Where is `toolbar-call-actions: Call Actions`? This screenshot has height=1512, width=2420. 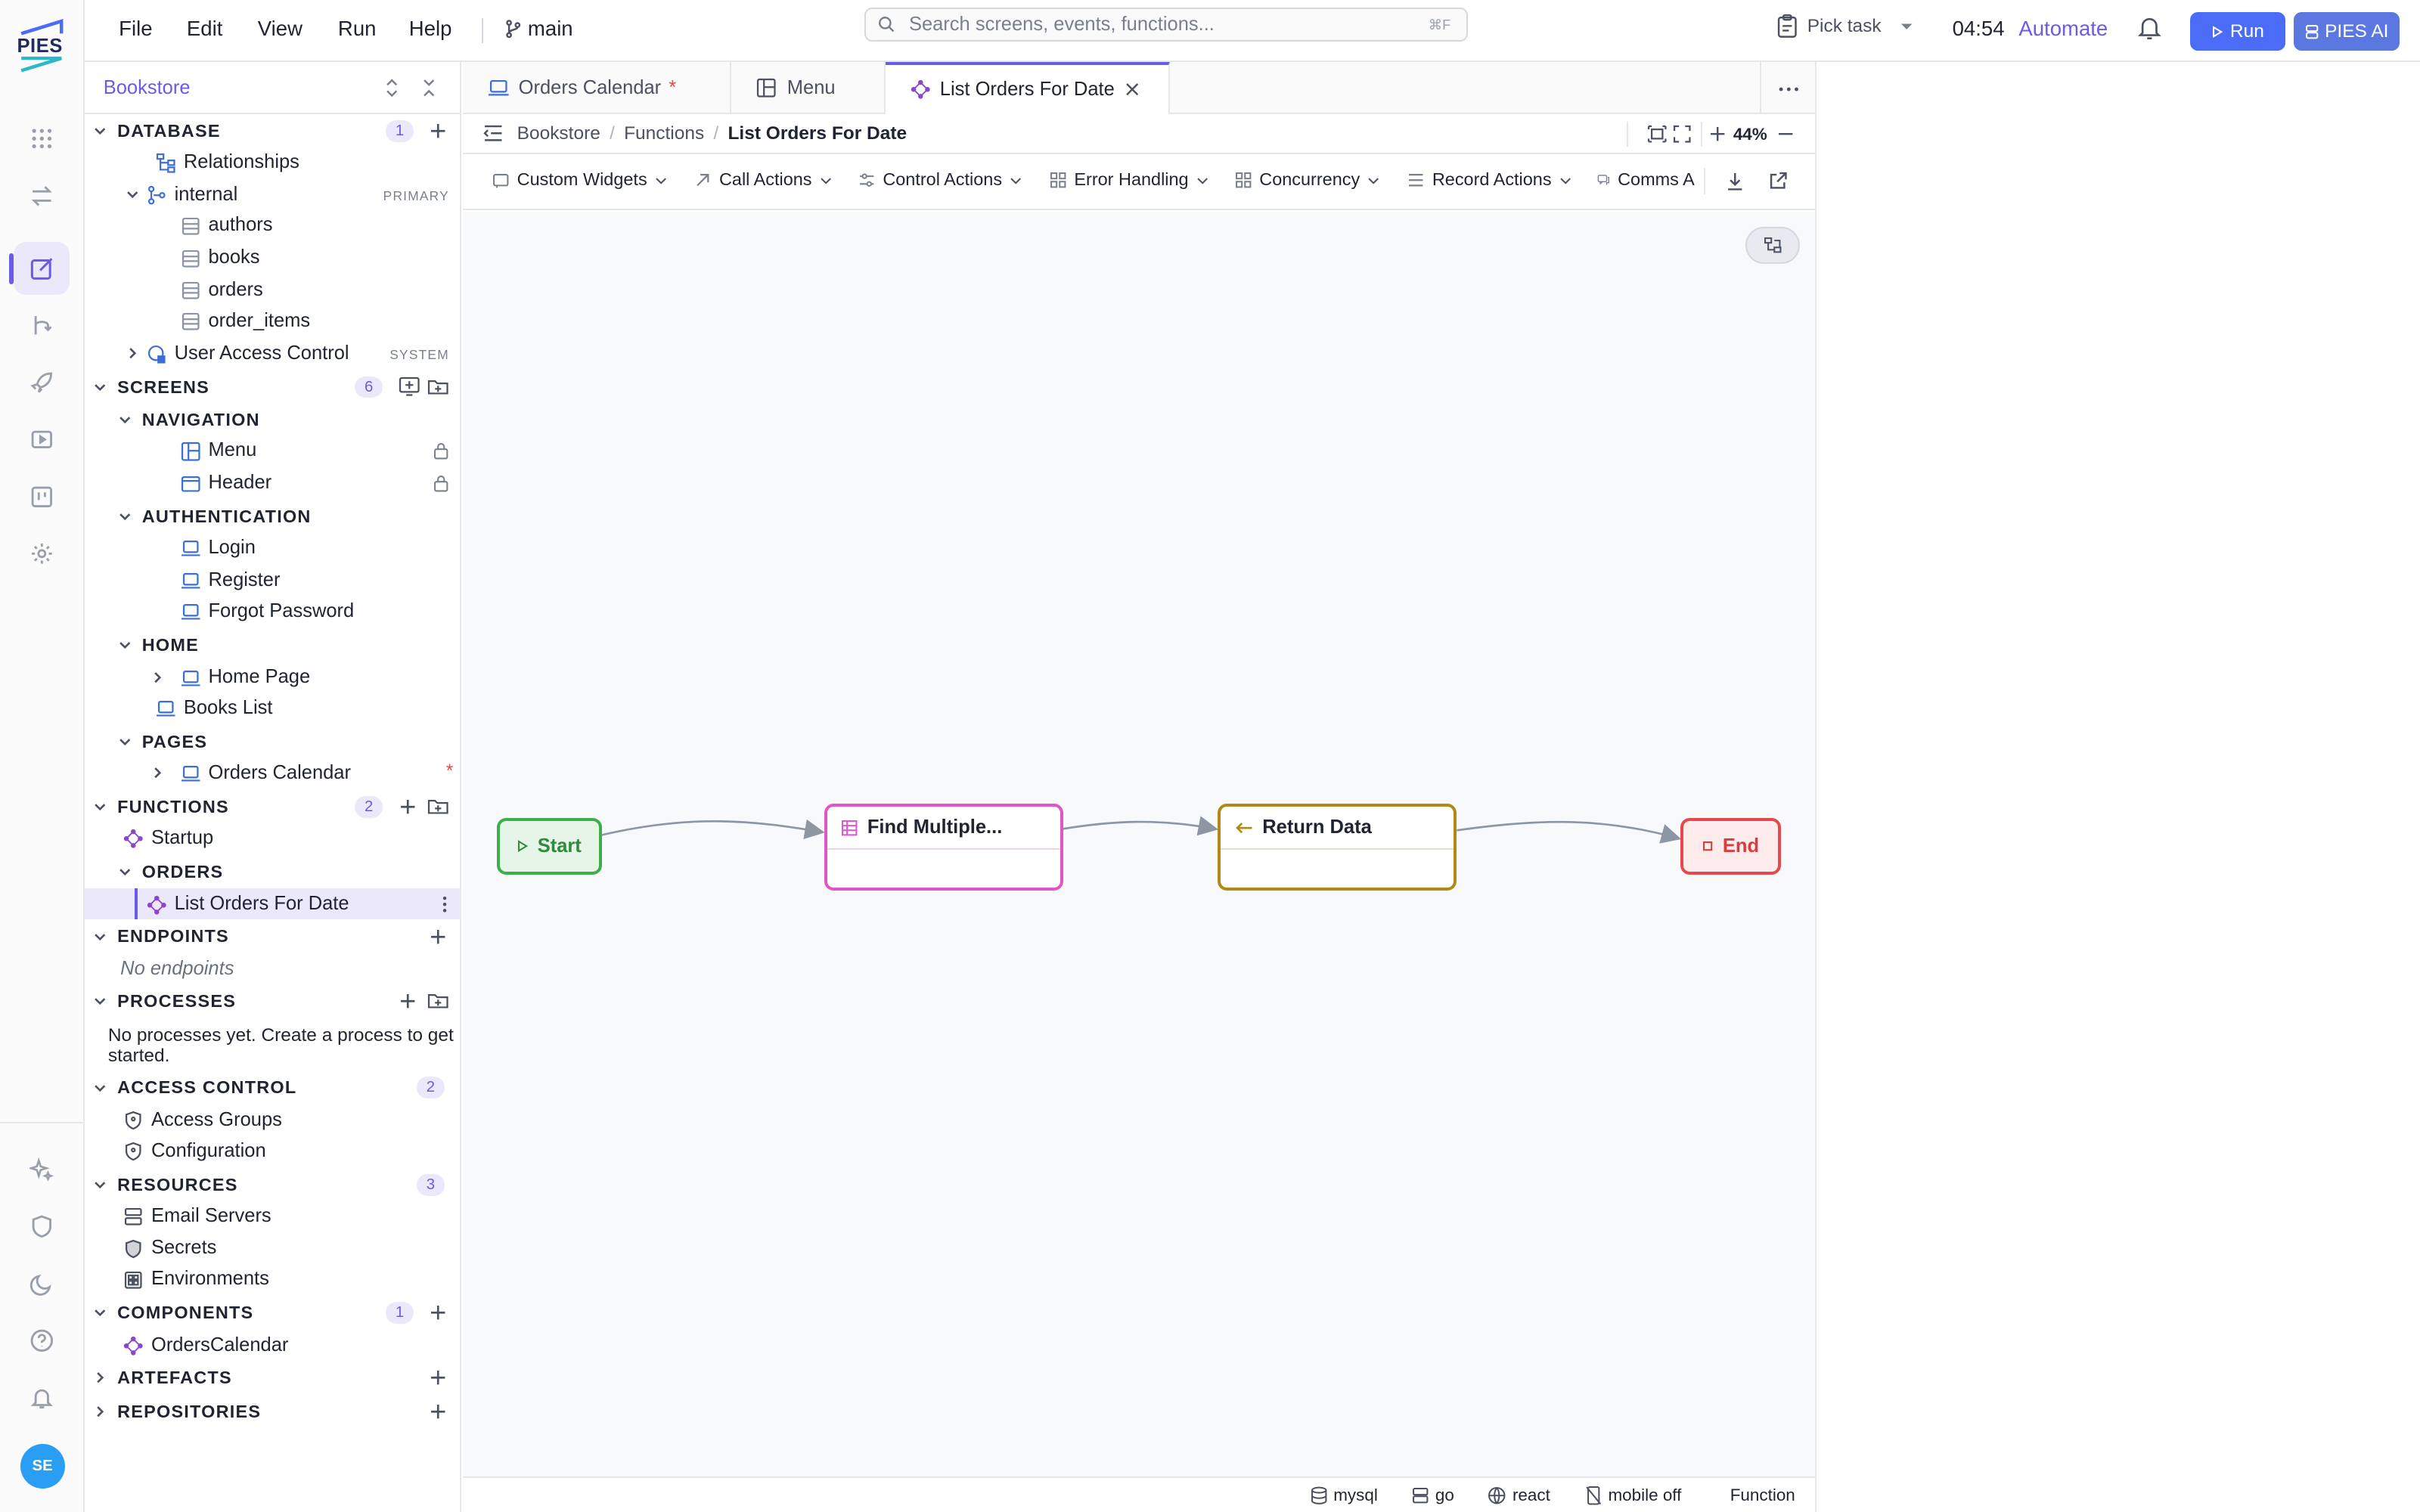
toolbar-call-actions: Call Actions is located at coordinates (763, 179).